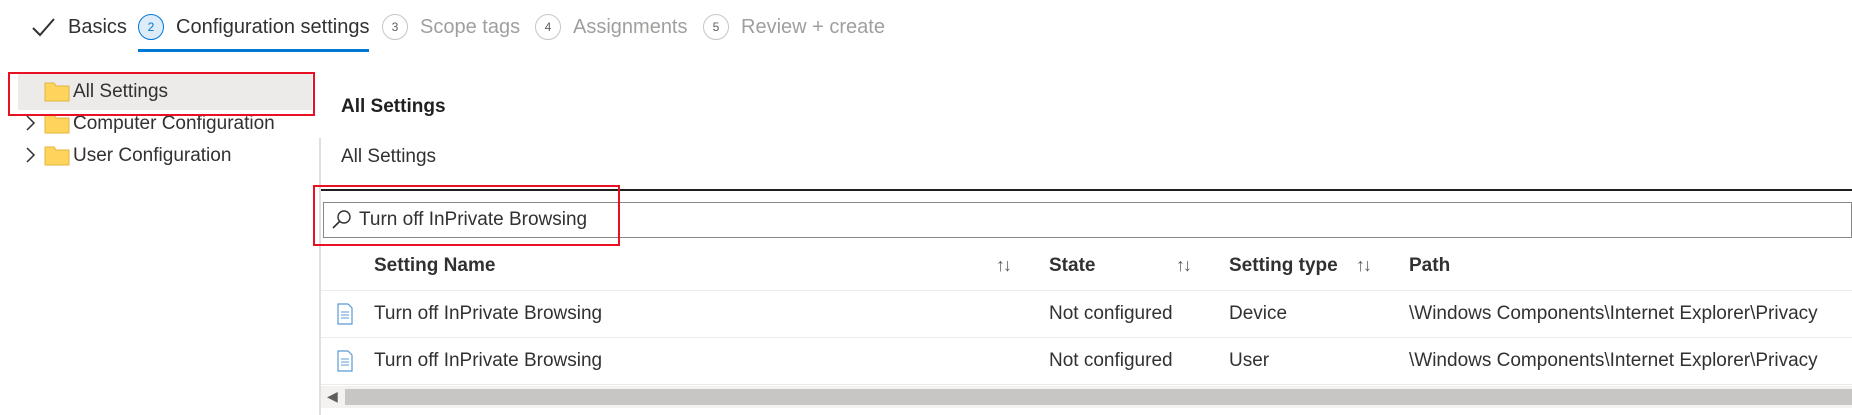 The width and height of the screenshot is (1852, 415). I want to click on tree-item-label: User Configuration, so click(152, 155).